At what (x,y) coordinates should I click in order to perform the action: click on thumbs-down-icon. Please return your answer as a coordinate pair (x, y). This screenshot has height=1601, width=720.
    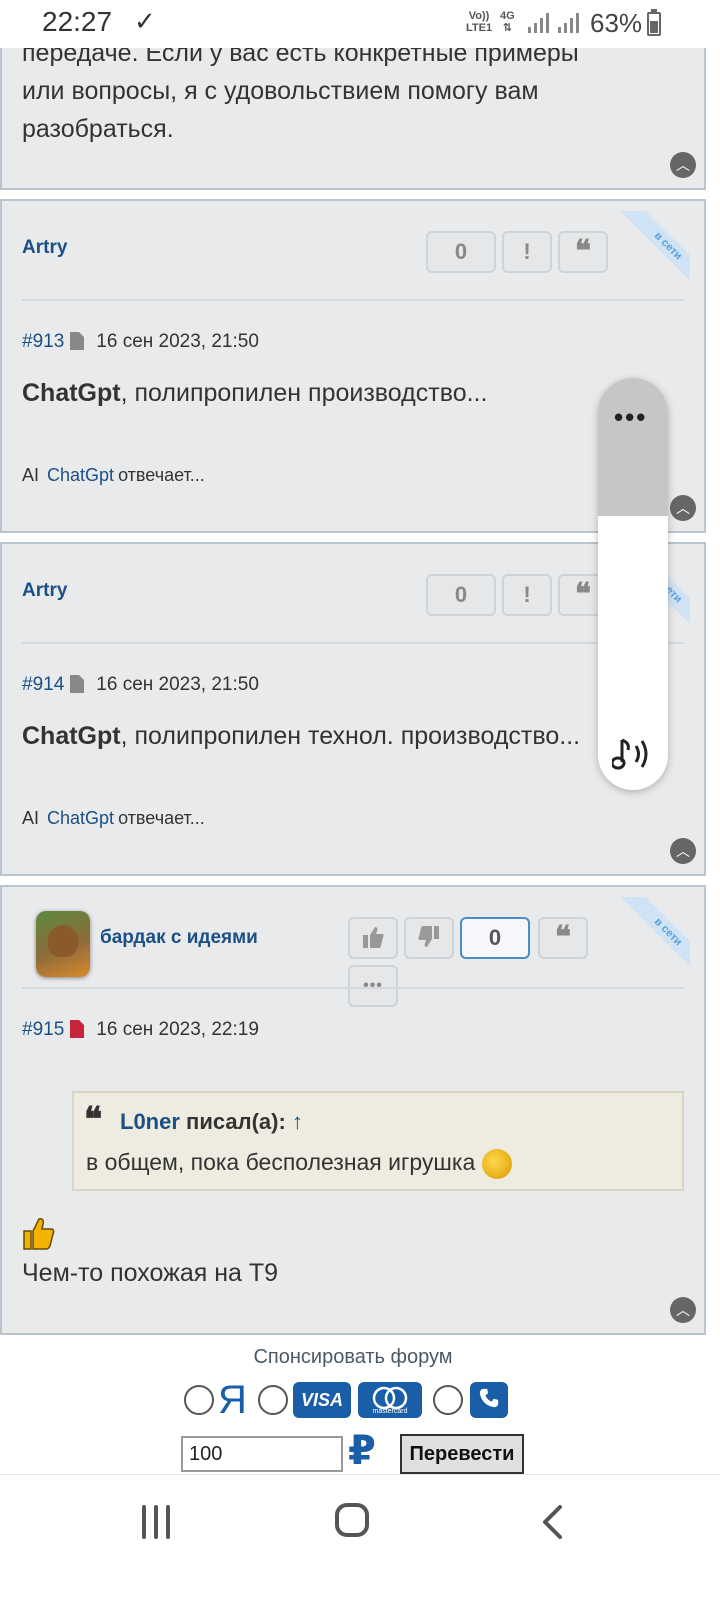
    Looking at the image, I should click on (428, 936).